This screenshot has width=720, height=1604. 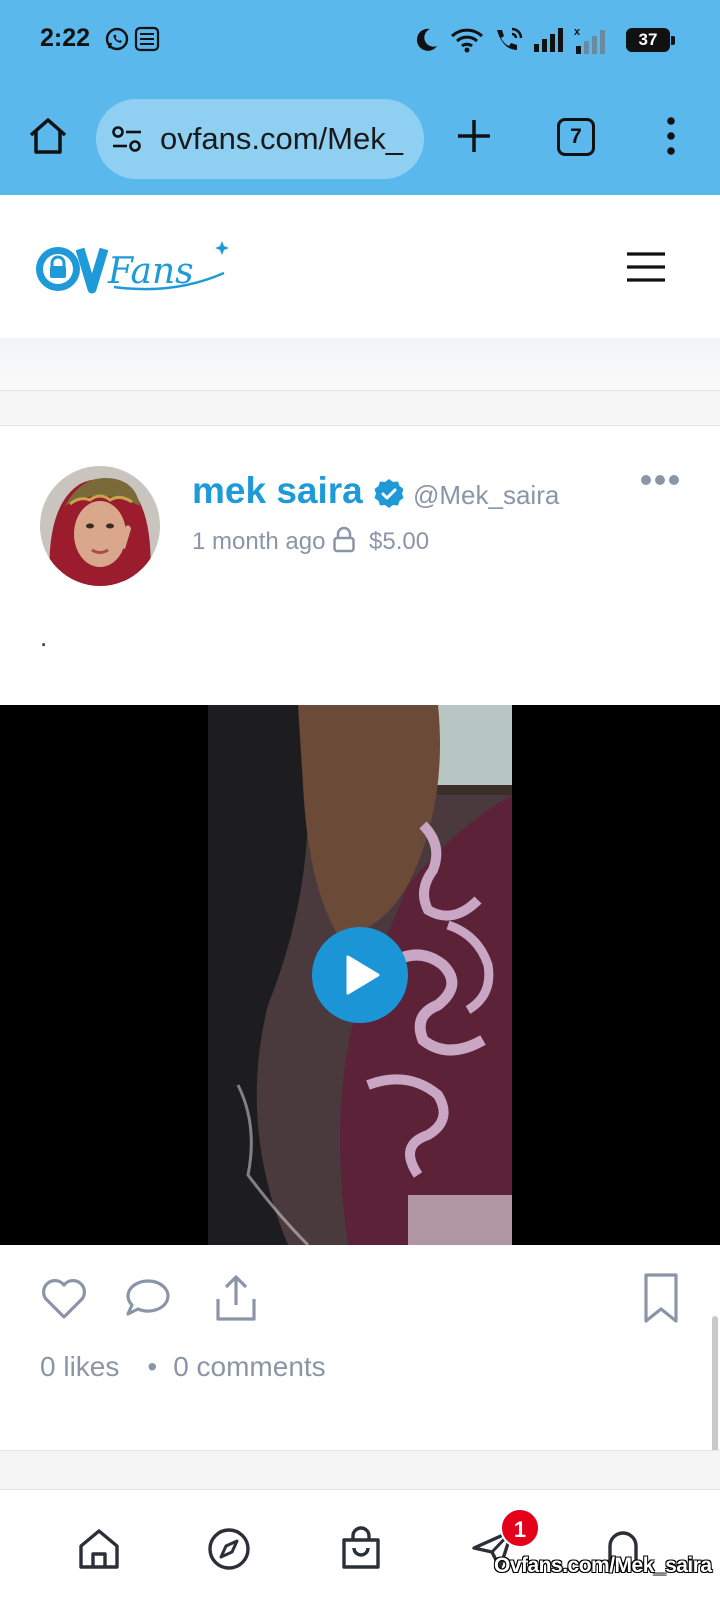 I want to click on signal-icon, so click(x=547, y=41).